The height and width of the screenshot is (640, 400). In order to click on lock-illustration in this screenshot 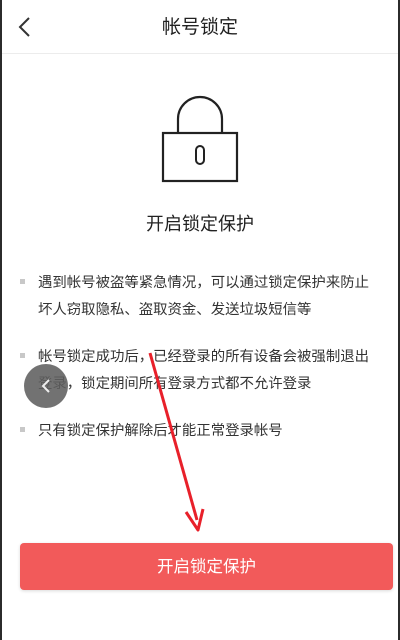, I will do `click(200, 140)`.